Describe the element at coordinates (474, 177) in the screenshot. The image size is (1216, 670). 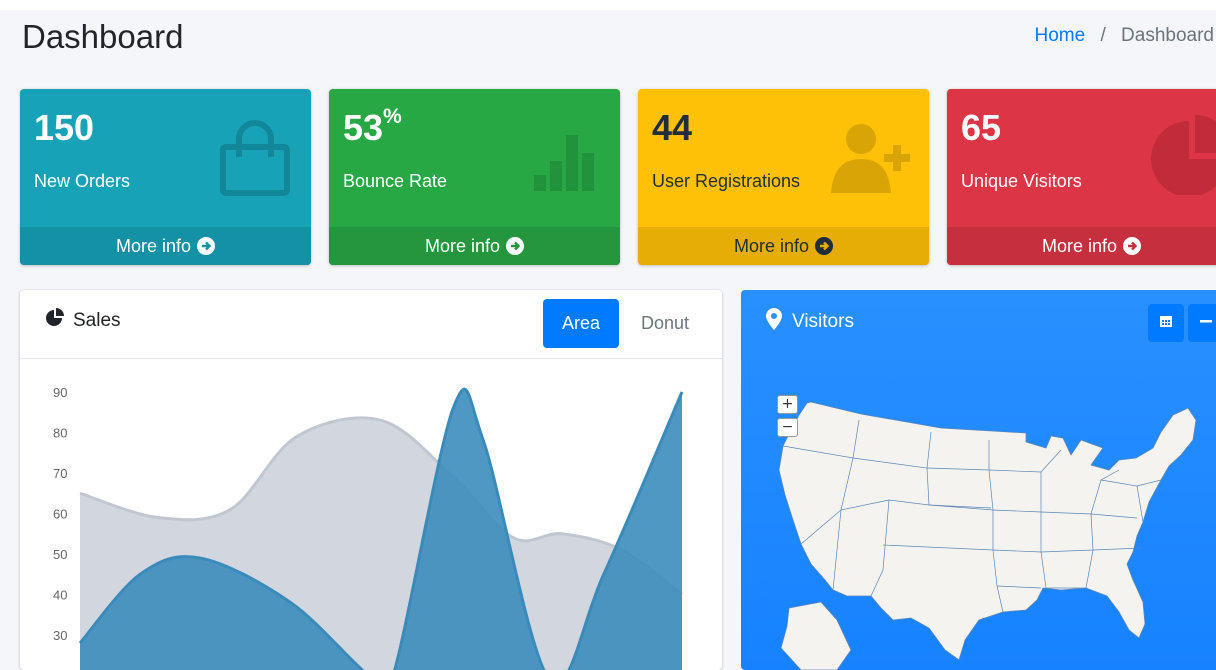
I see `stat-box-bounce-rate: 53% Bounce Rate More info` at that location.